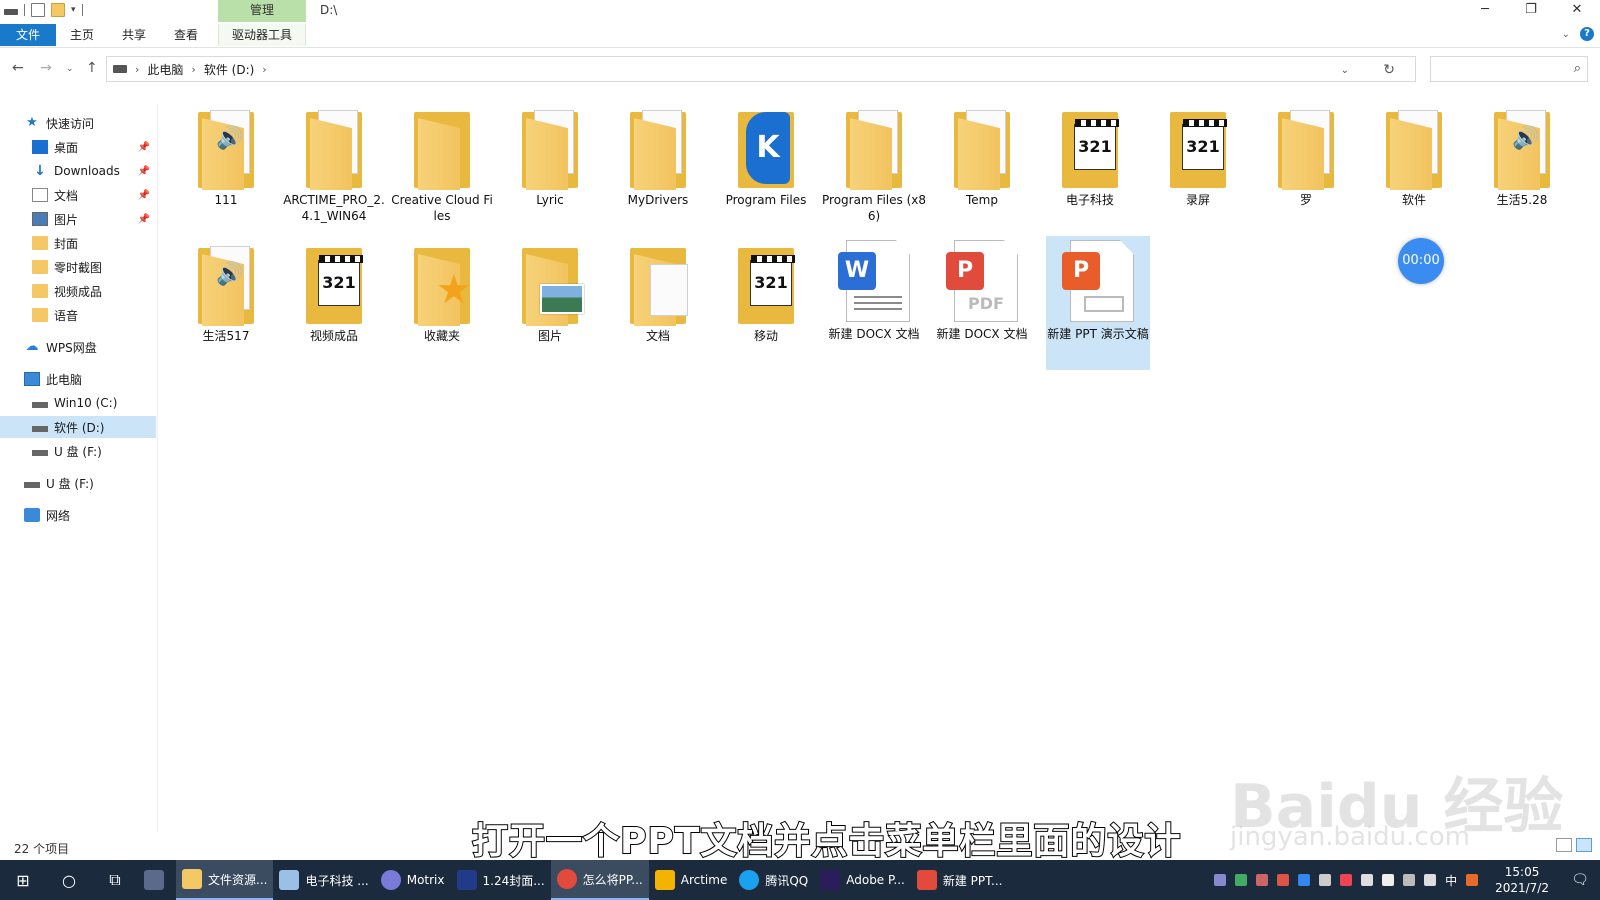  What do you see at coordinates (78, 147) in the screenshot?
I see `sidebar-item-desktop: 桌面 📌` at bounding box center [78, 147].